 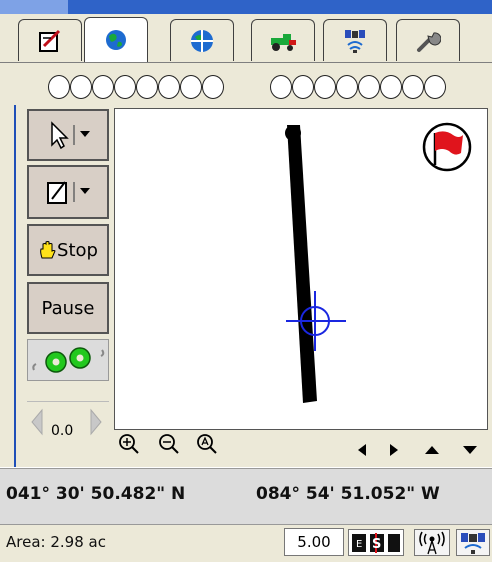 I want to click on longitude-readout: 084° 54' 51.052" W, so click(x=348, y=494).